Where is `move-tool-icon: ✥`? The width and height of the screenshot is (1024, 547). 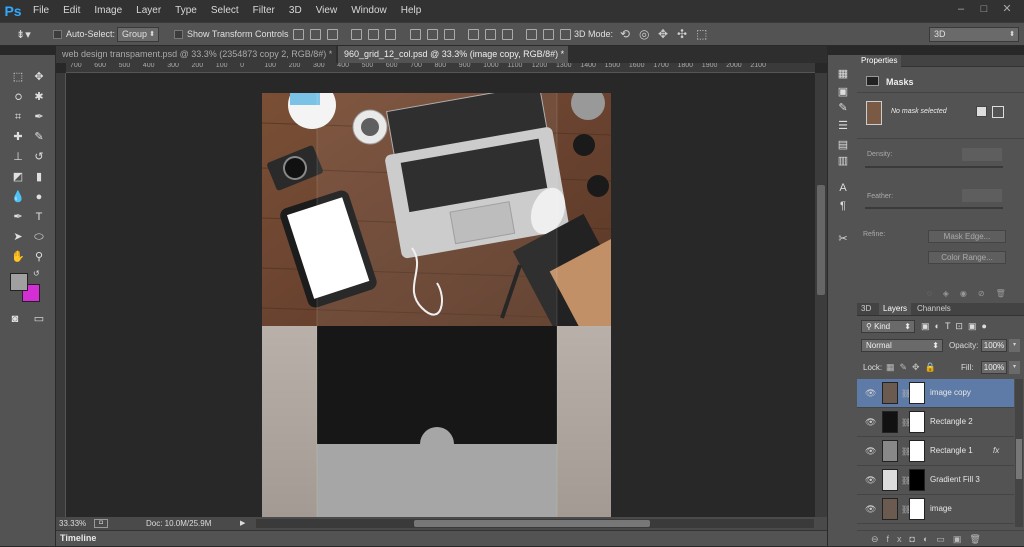 move-tool-icon: ✥ is located at coordinates (39, 77).